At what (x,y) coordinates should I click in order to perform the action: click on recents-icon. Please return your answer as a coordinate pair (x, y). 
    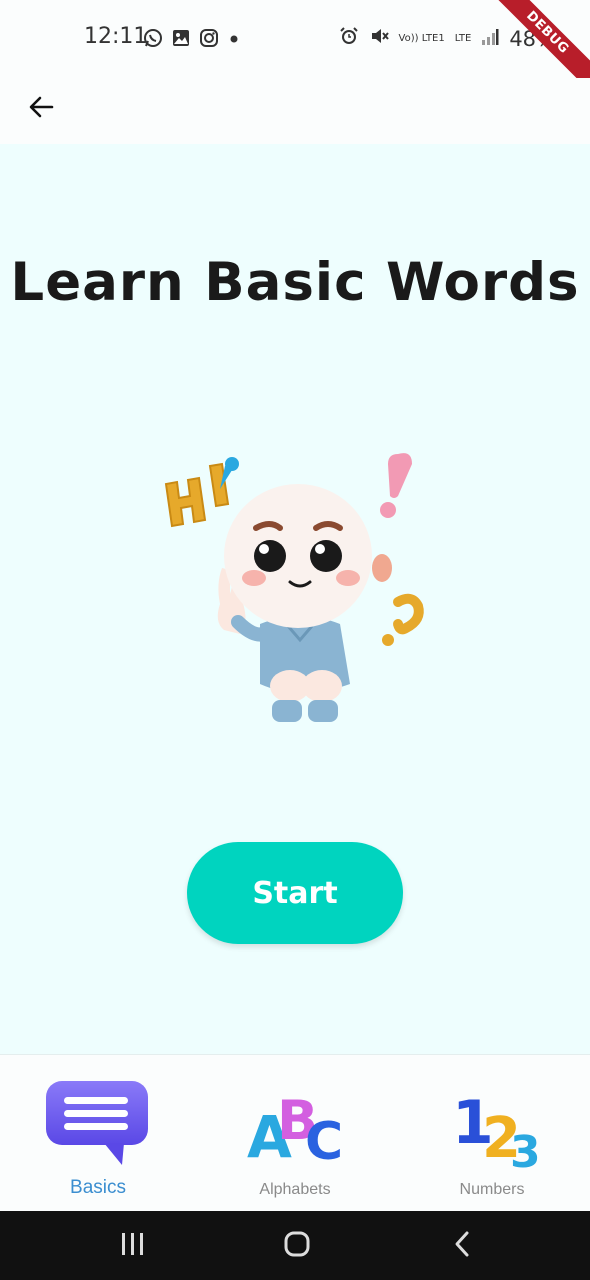
    Looking at the image, I should click on (133, 1246).